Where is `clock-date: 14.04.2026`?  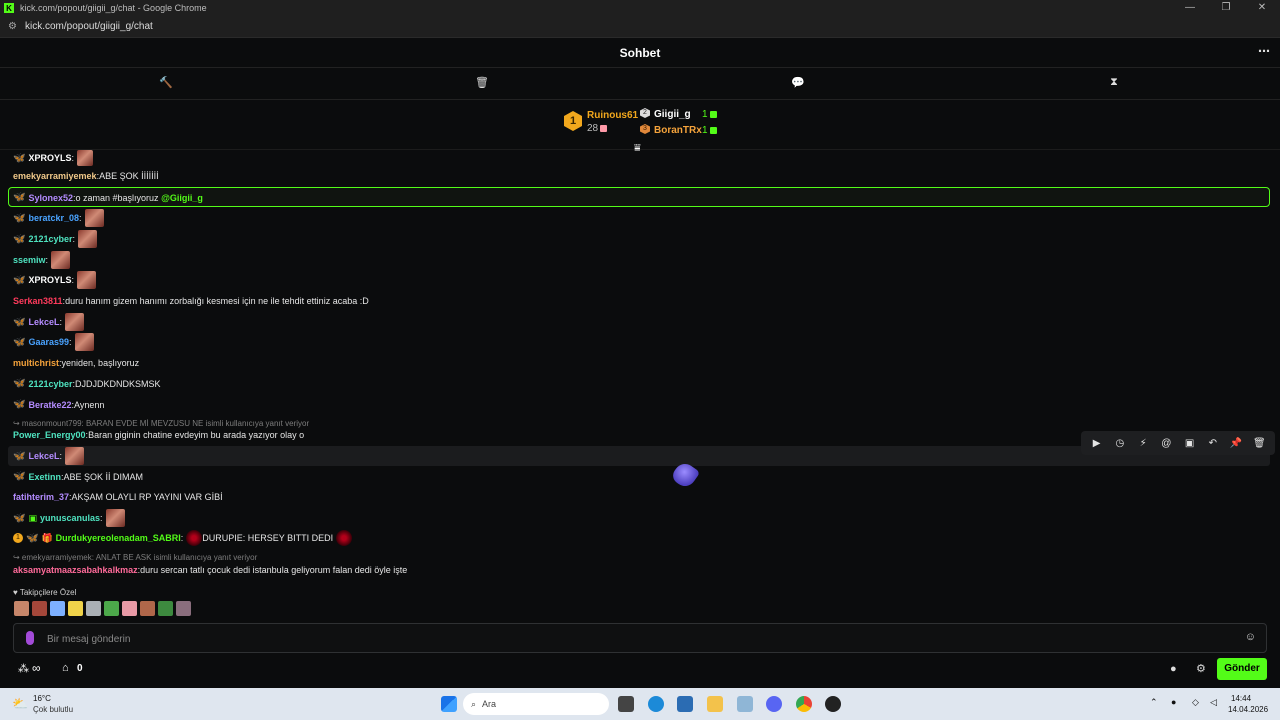 clock-date: 14.04.2026 is located at coordinates (1248, 709).